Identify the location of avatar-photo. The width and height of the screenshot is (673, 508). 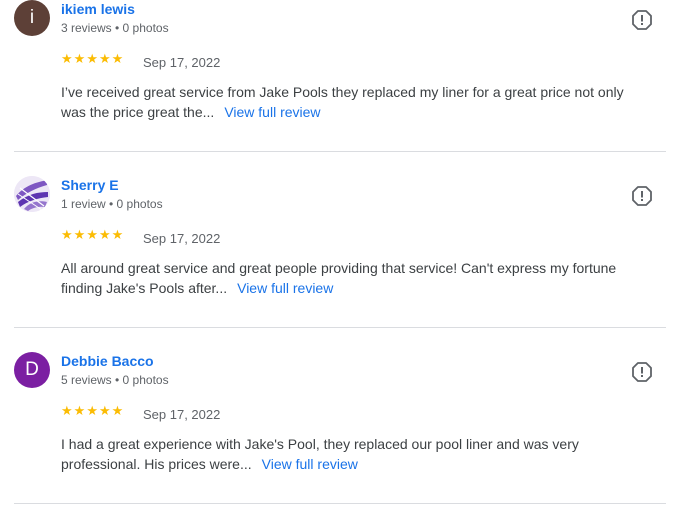
(32, 194).